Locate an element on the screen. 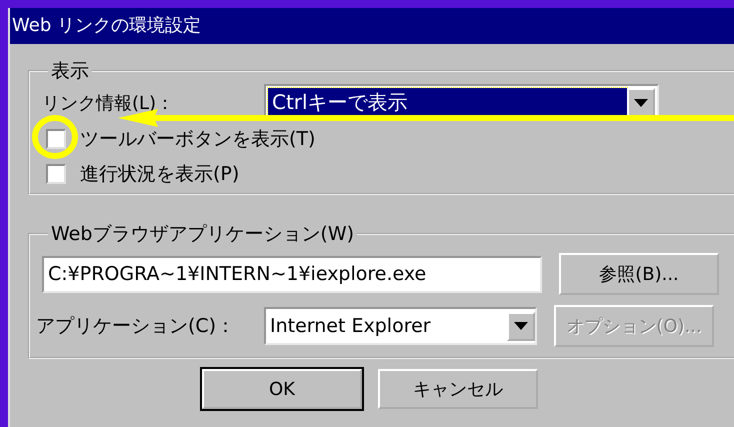 This screenshot has width=734, height=427. cancel-button: キャンセル is located at coordinates (458, 389).